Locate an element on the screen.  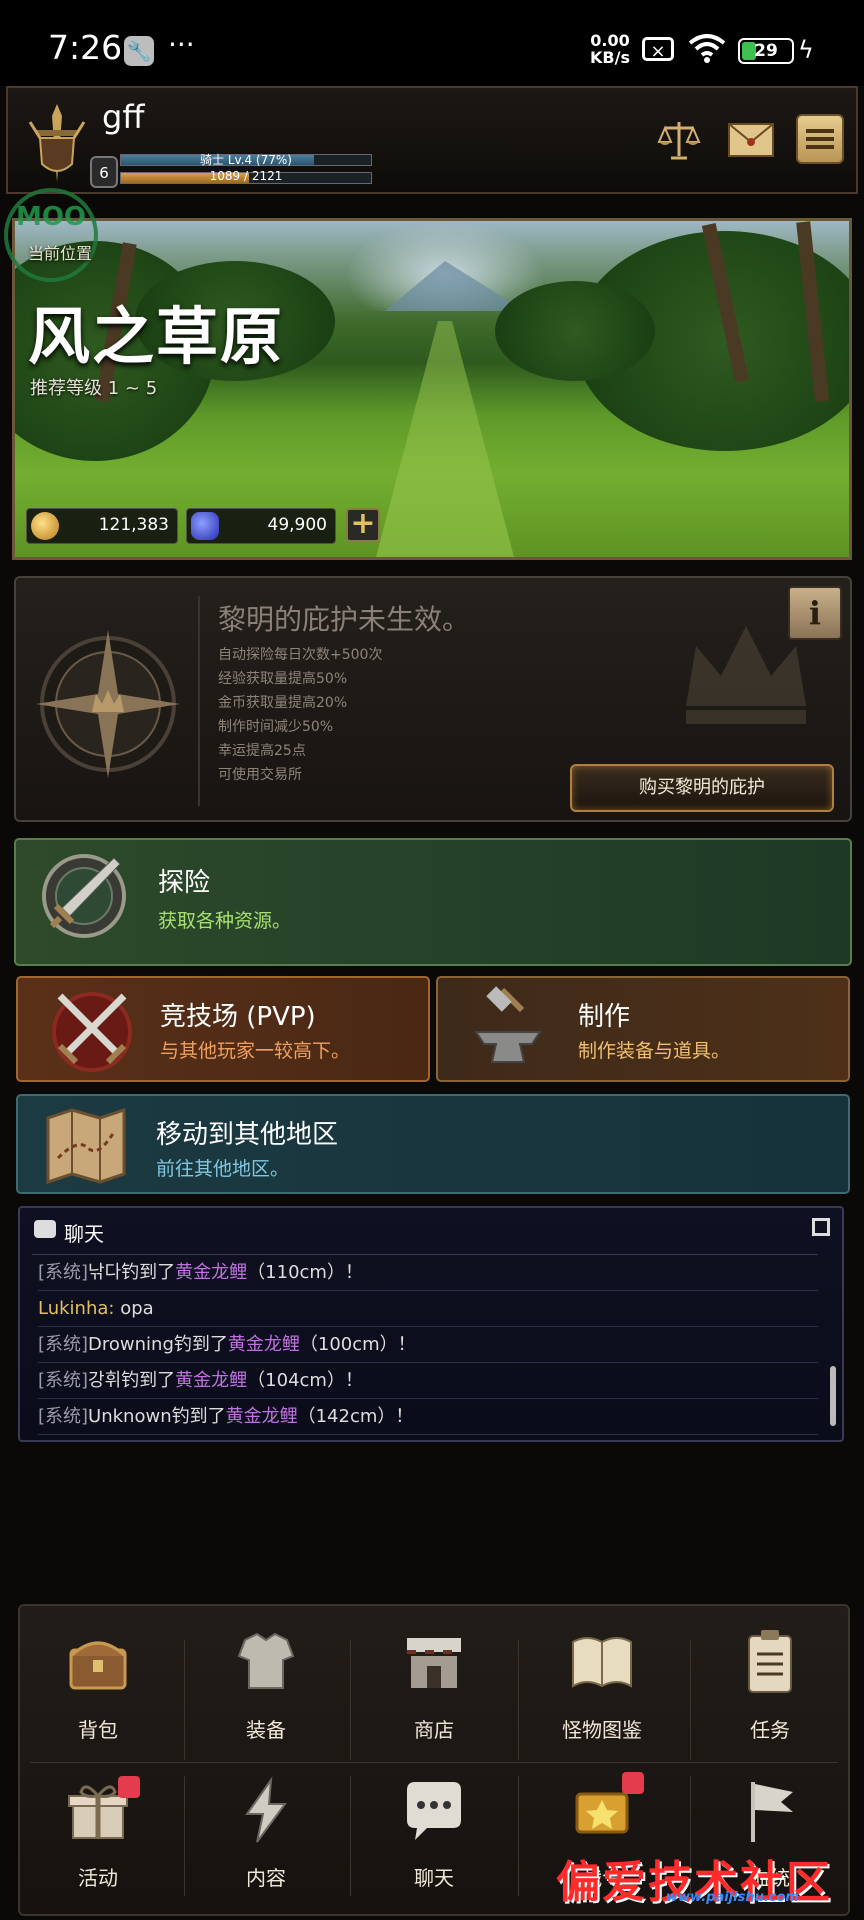
chat-message: [系统]Drowning钓到了黄金龙鲤（100cm）！ is located at coordinates (428, 1345).